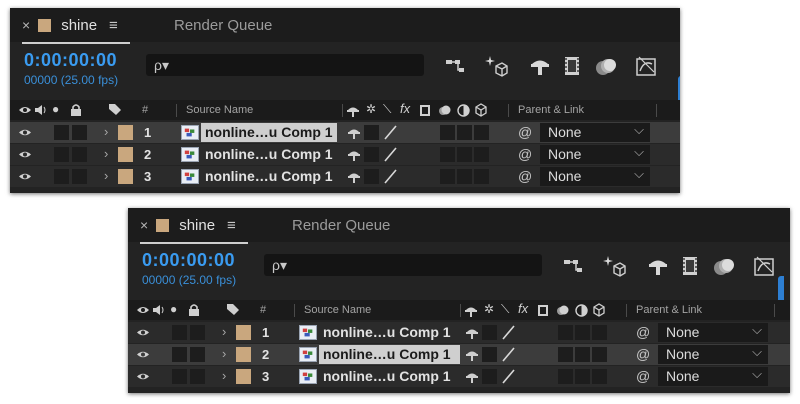 The height and width of the screenshot is (404, 800). What do you see at coordinates (459, 376) in the screenshot?
I see `layer-row: › 3 nonline…u Comp 1 @ None ⌵` at bounding box center [459, 376].